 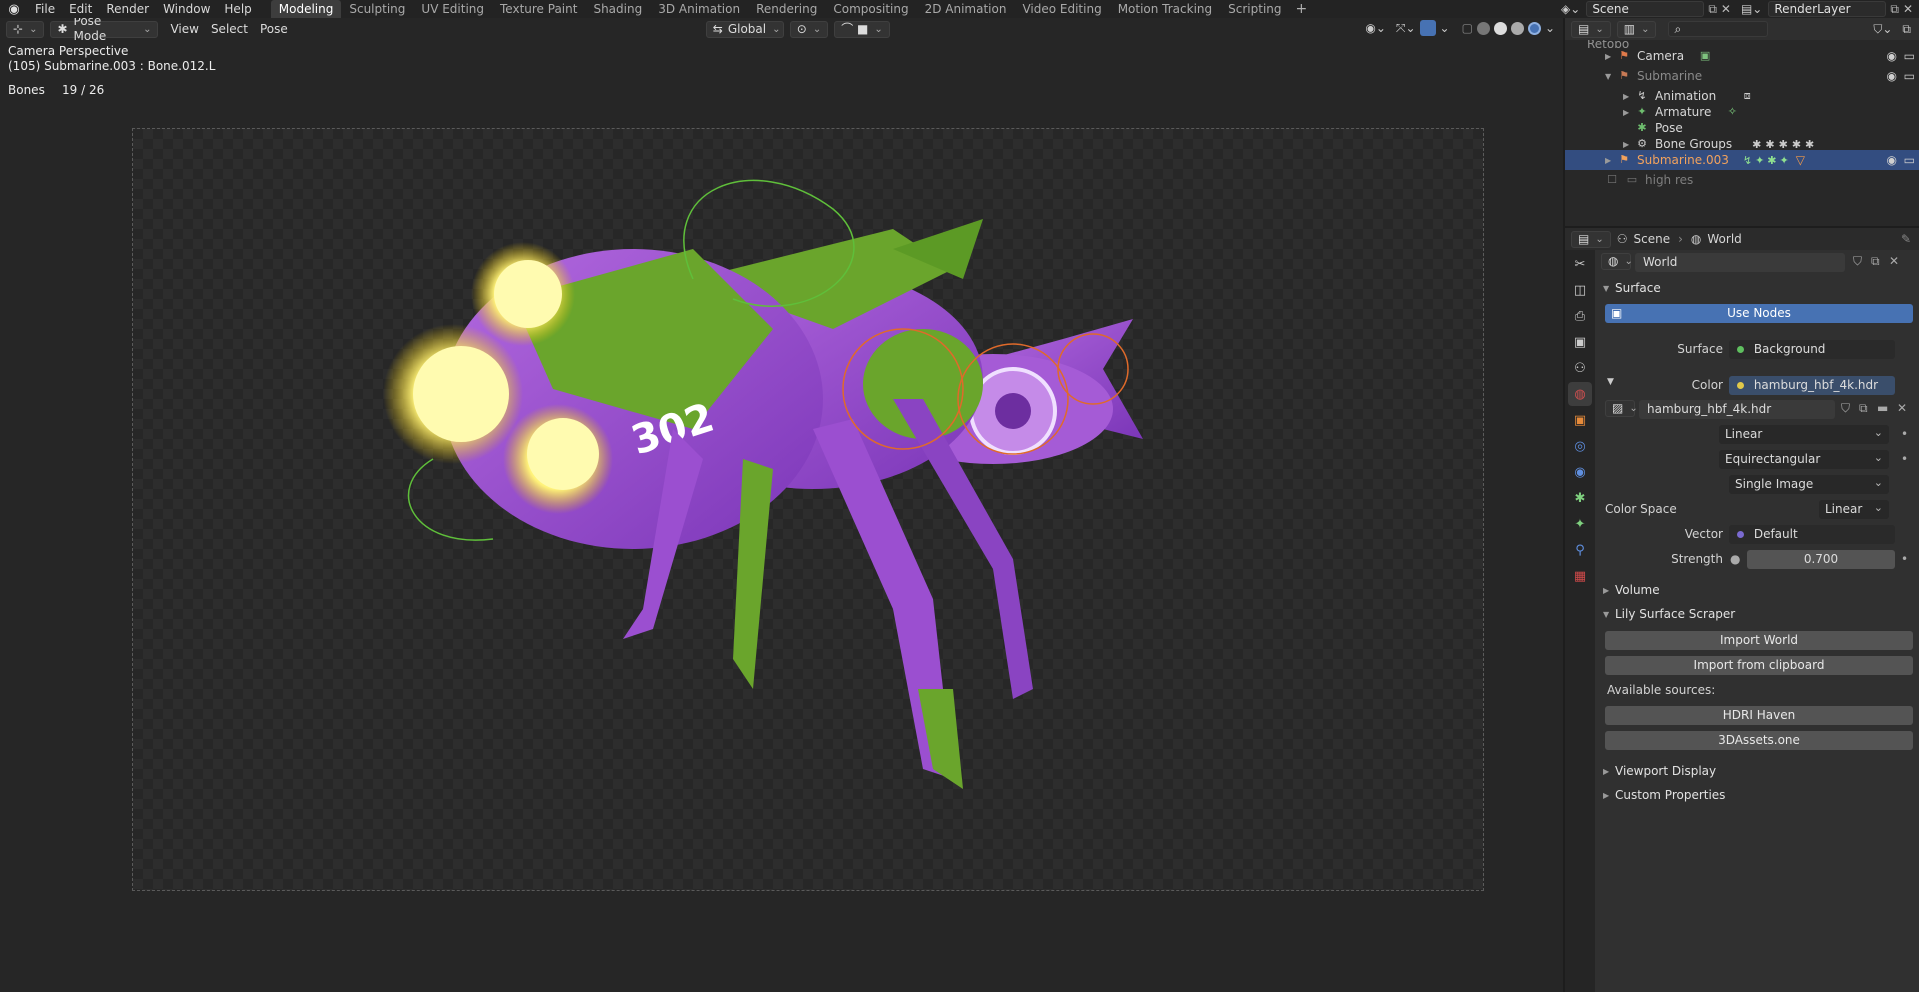 What do you see at coordinates (1534, 28) in the screenshot?
I see `rendered-shading-icon` at bounding box center [1534, 28].